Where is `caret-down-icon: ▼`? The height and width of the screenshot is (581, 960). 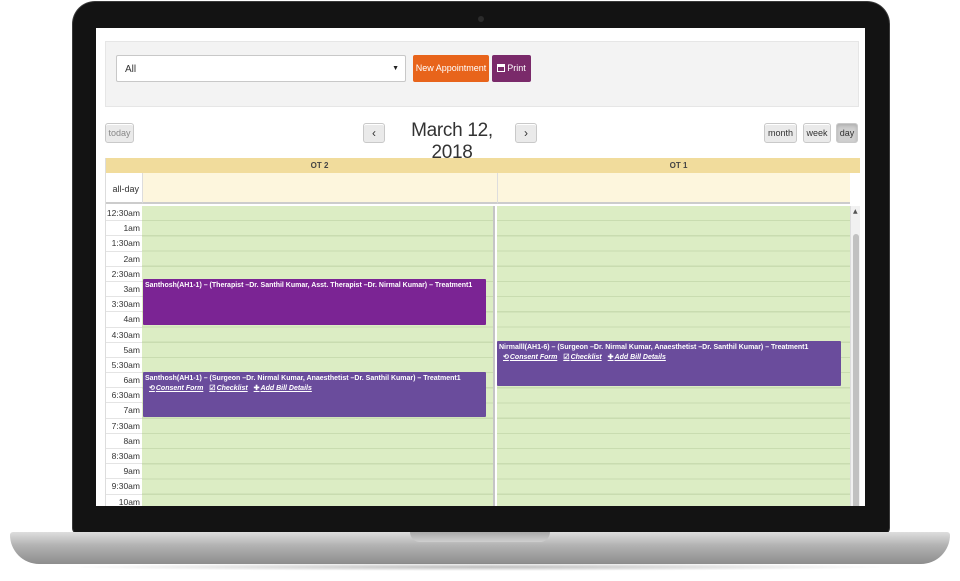
caret-down-icon: ▼ is located at coordinates (395, 68).